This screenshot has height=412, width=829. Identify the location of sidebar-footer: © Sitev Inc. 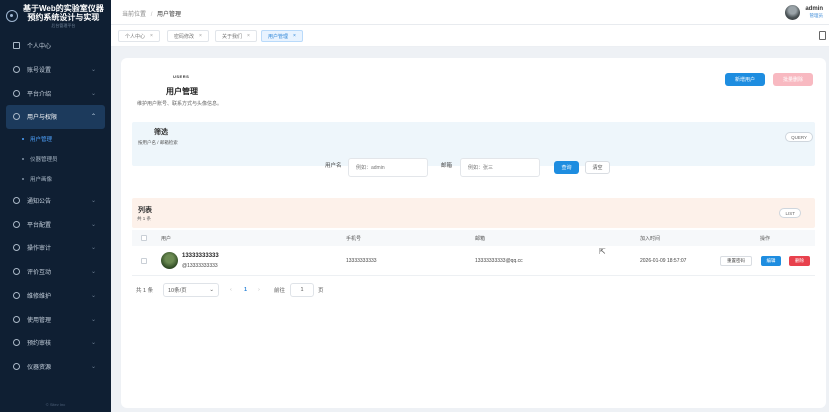
(55, 404).